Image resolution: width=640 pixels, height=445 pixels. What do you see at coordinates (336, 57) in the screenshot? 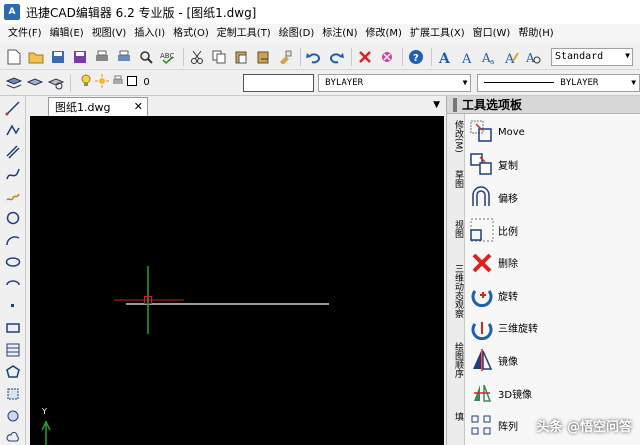
I see `redo-icon` at bounding box center [336, 57].